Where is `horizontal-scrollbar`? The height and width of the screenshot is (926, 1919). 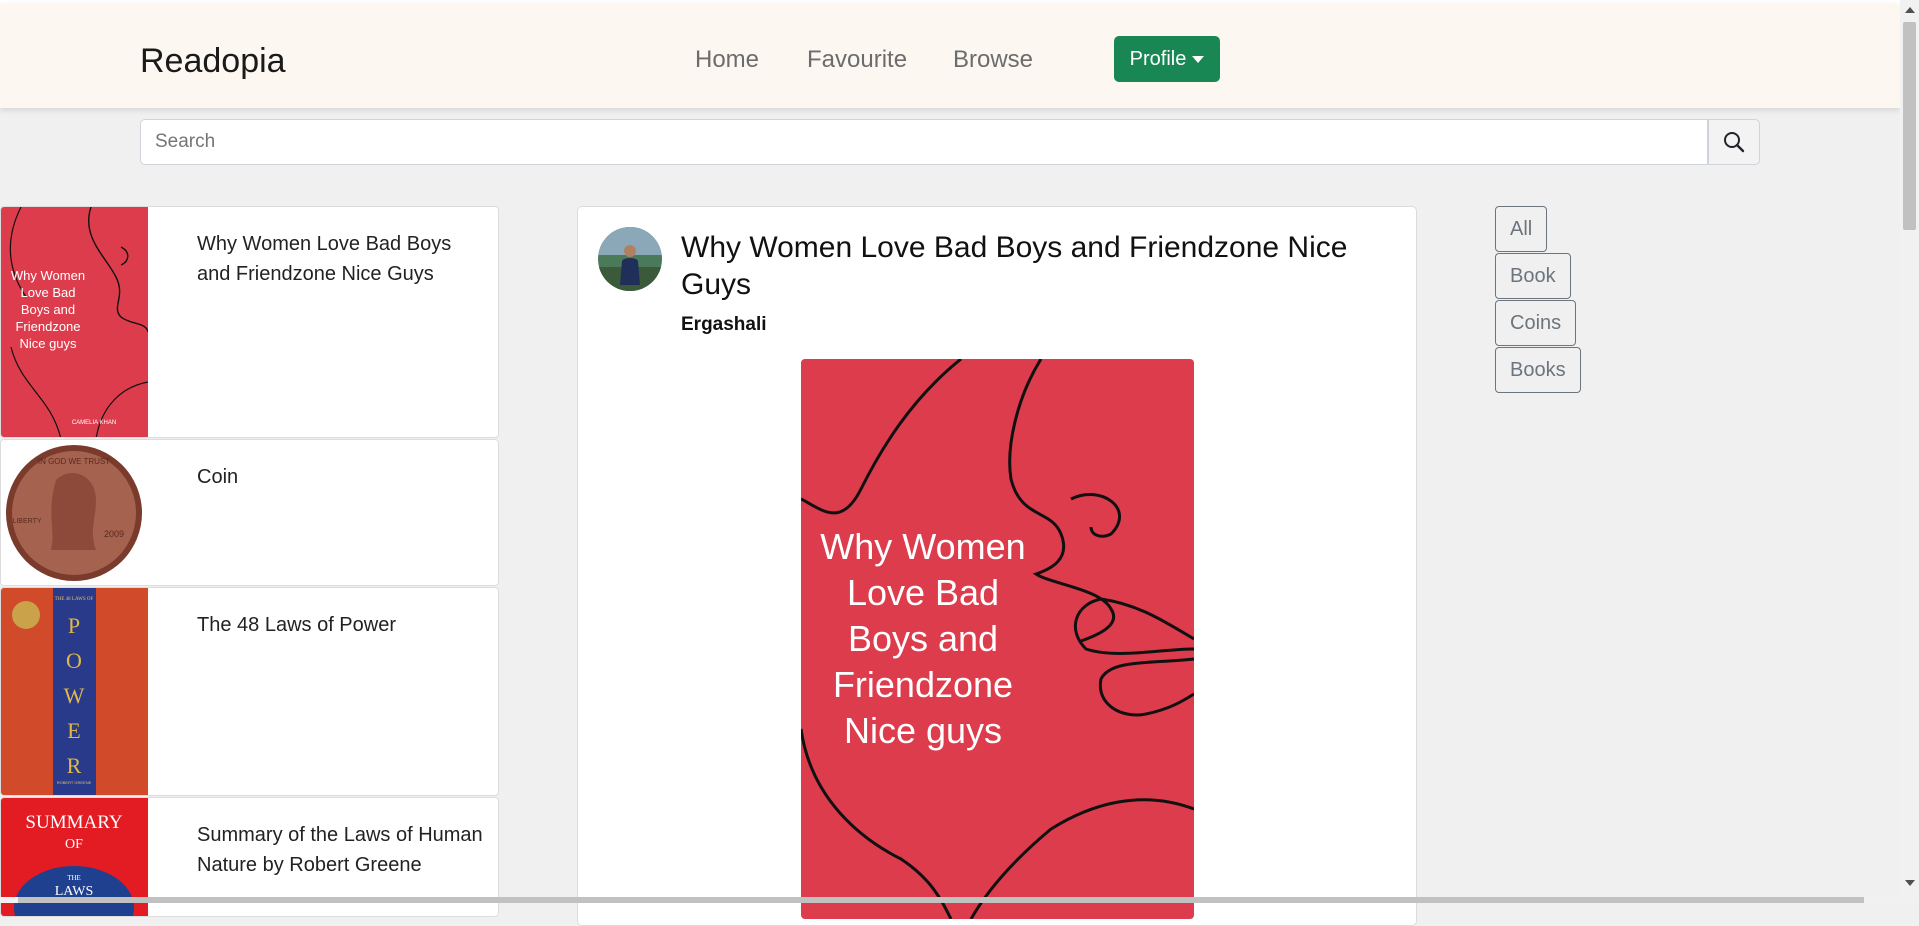 horizontal-scrollbar is located at coordinates (950, 900).